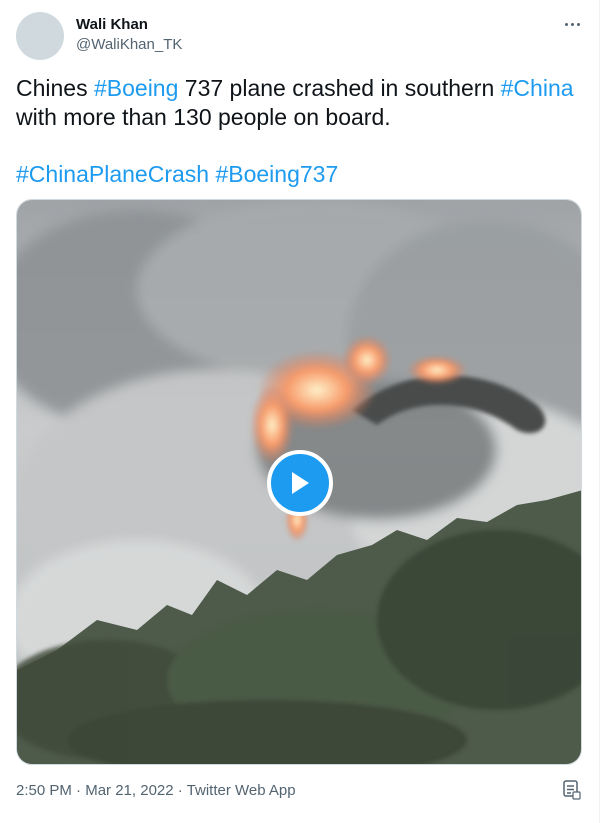 Image resolution: width=605 pixels, height=823 pixels. What do you see at coordinates (537, 88) in the screenshot?
I see `hashtag-china: #China` at bounding box center [537, 88].